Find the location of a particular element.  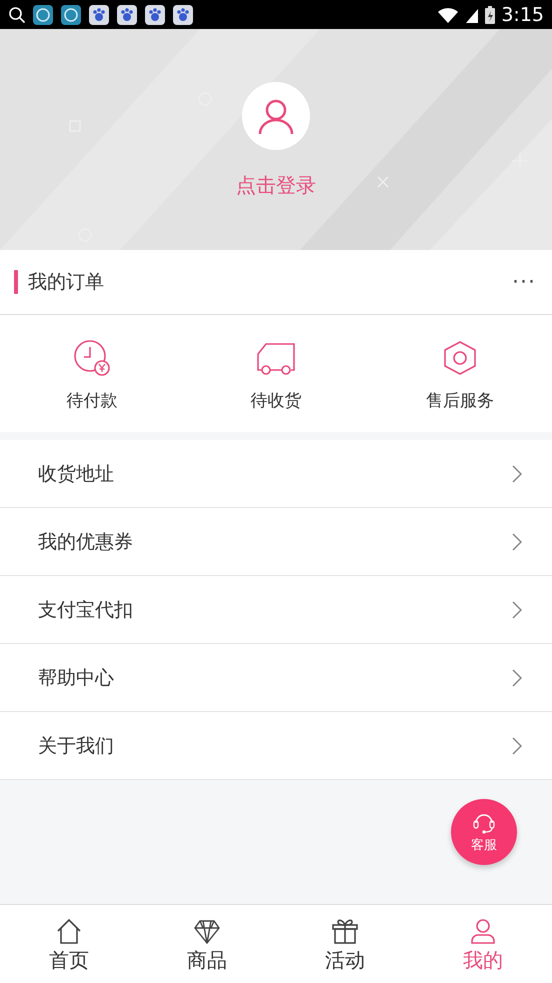

wifi-icon is located at coordinates (448, 15).